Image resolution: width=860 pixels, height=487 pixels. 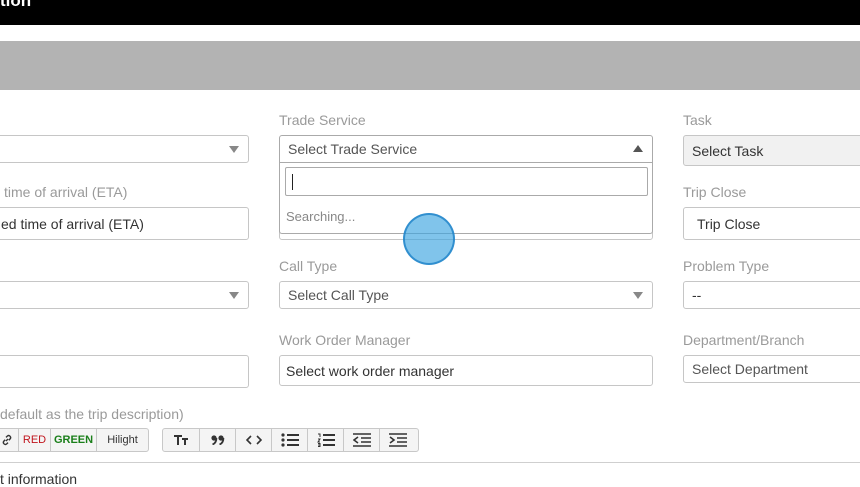 I want to click on department-placeholder: Select Department, so click(x=750, y=369).